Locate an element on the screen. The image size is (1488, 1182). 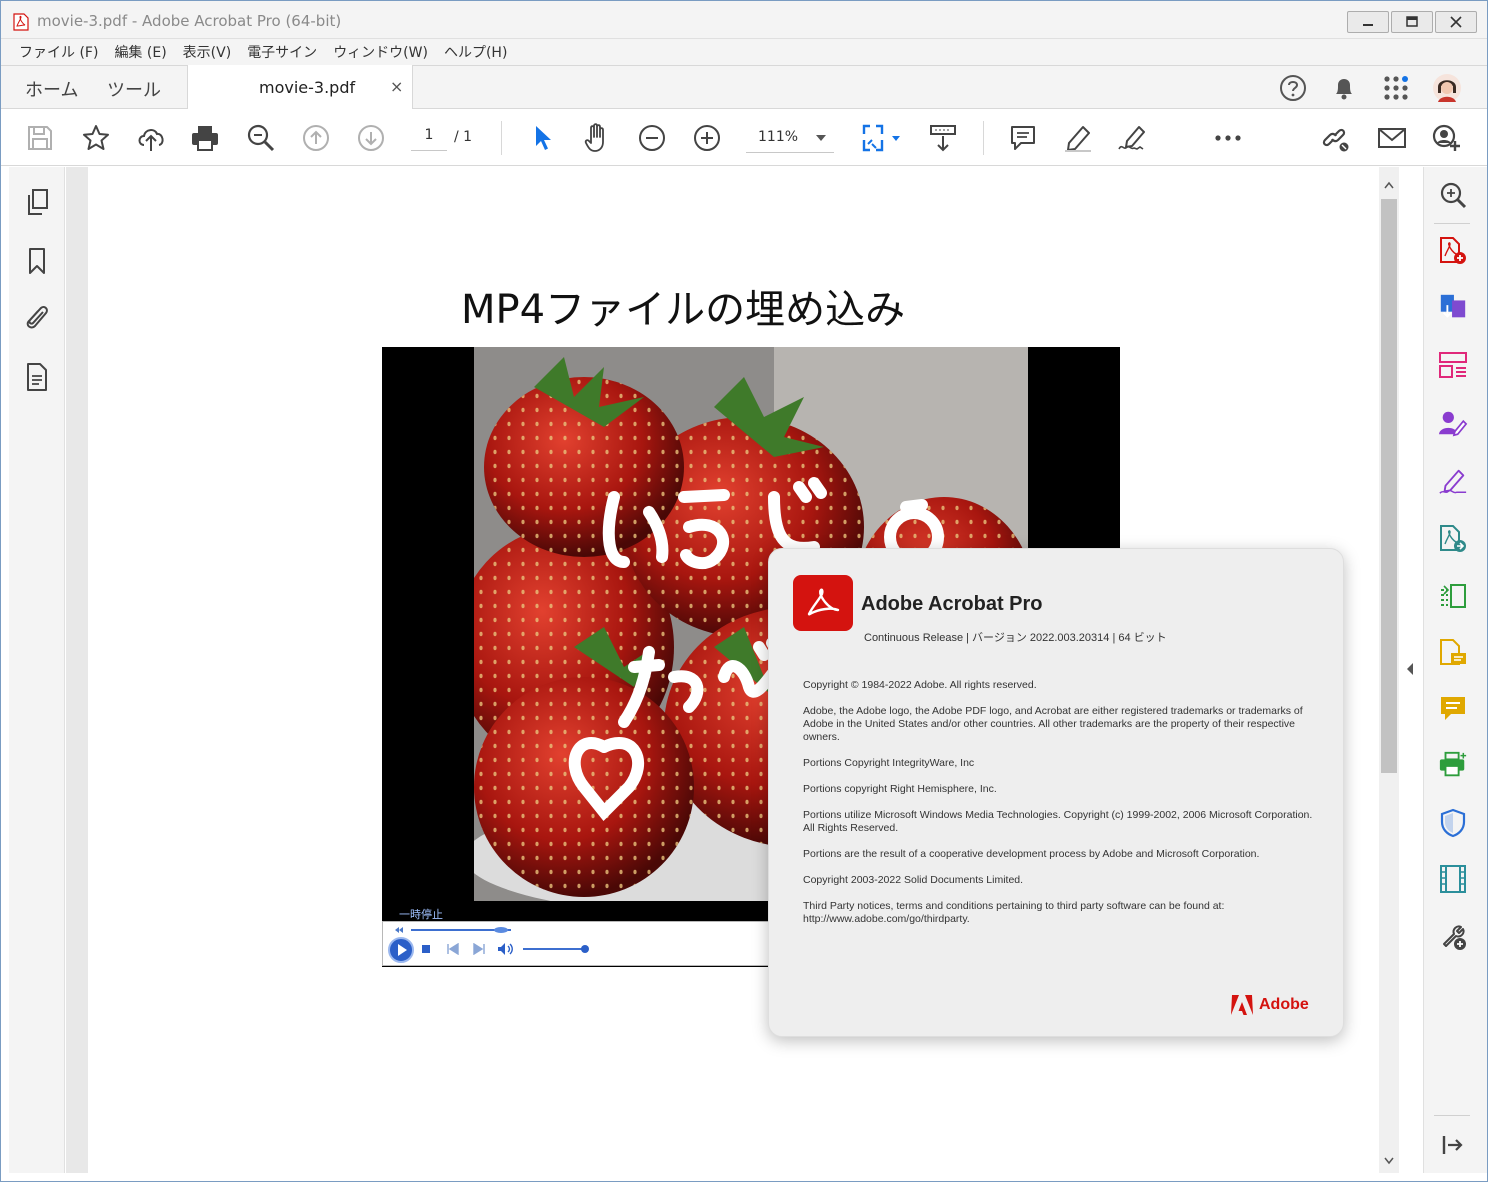
more-tools-icon is located at coordinates (1453, 937).